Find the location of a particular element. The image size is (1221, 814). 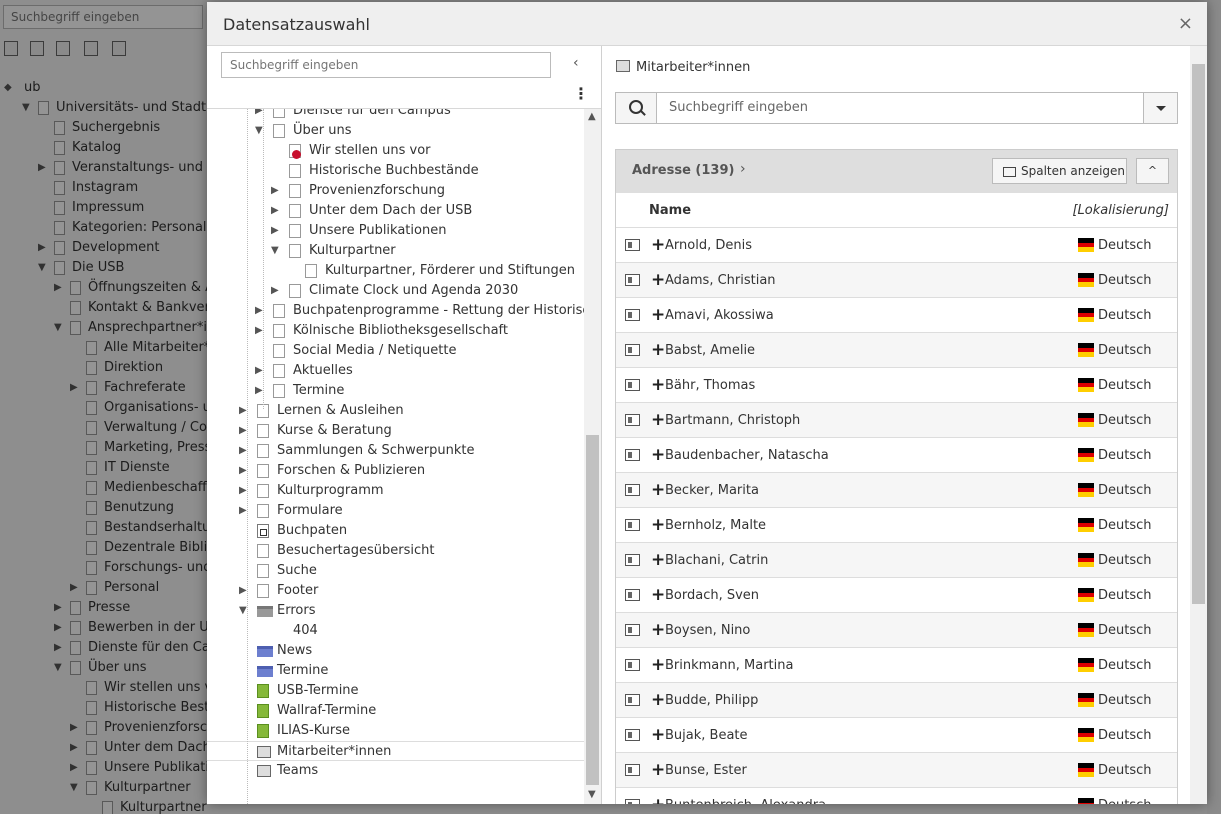

tree-item: 404 is located at coordinates (395, 631).